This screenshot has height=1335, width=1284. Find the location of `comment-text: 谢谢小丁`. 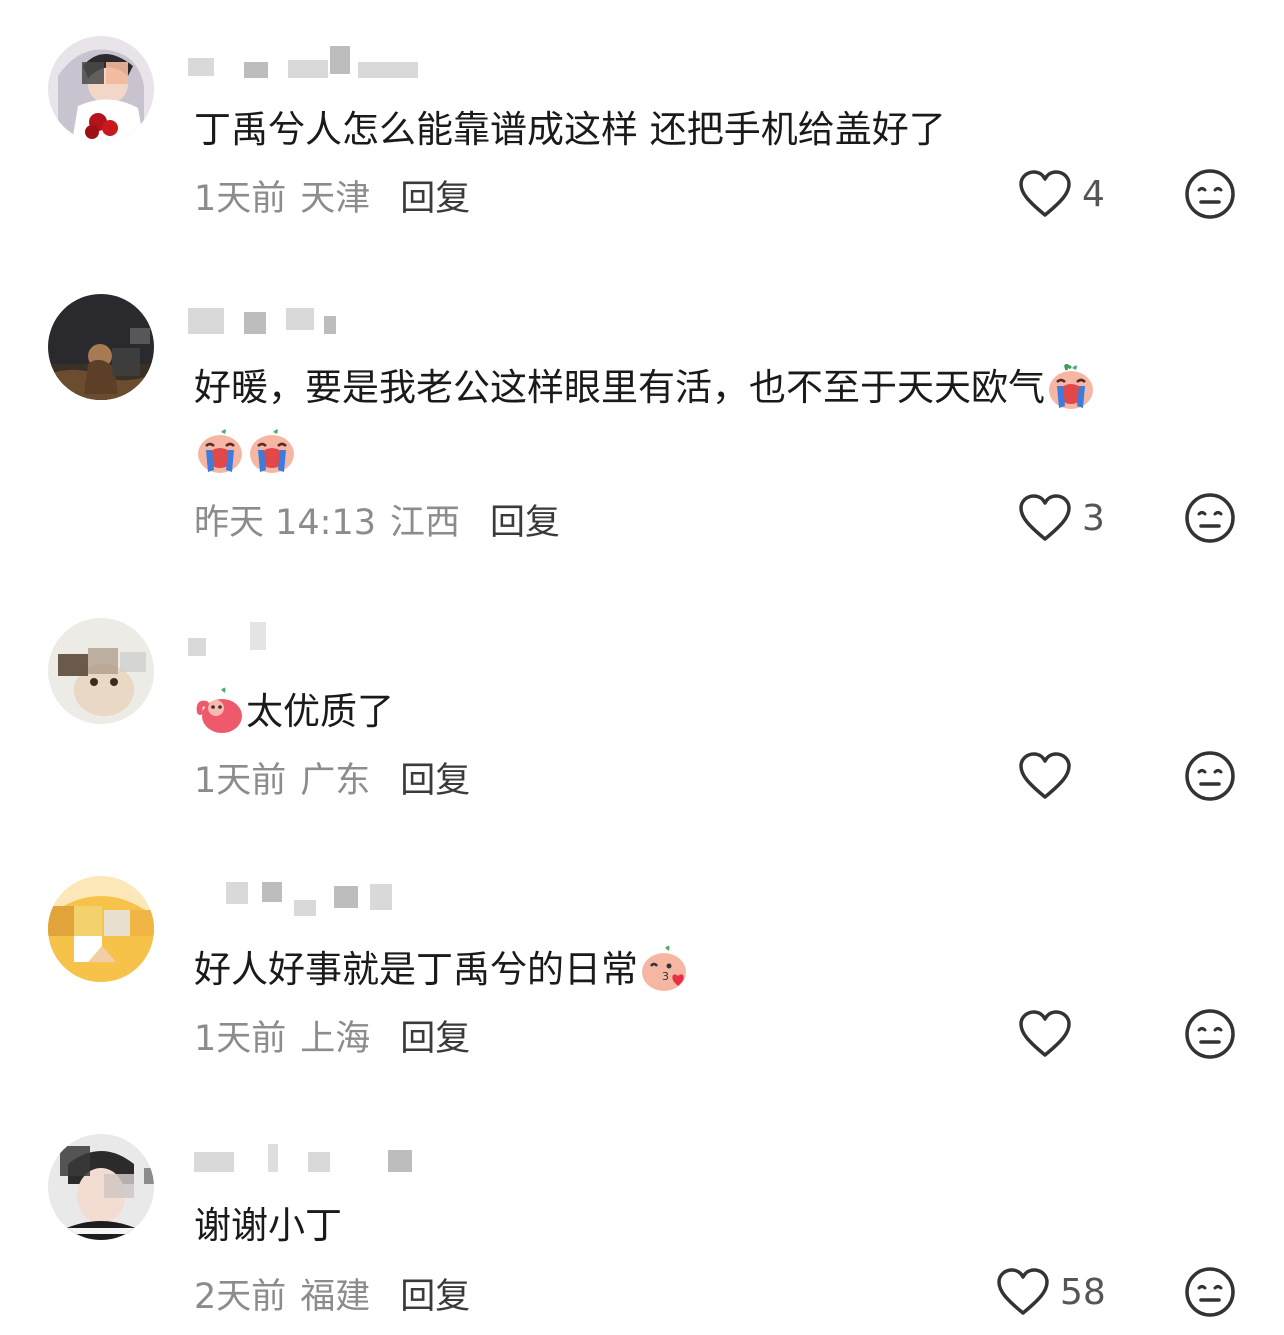

comment-text: 谢谢小丁 is located at coordinates (268, 1226).